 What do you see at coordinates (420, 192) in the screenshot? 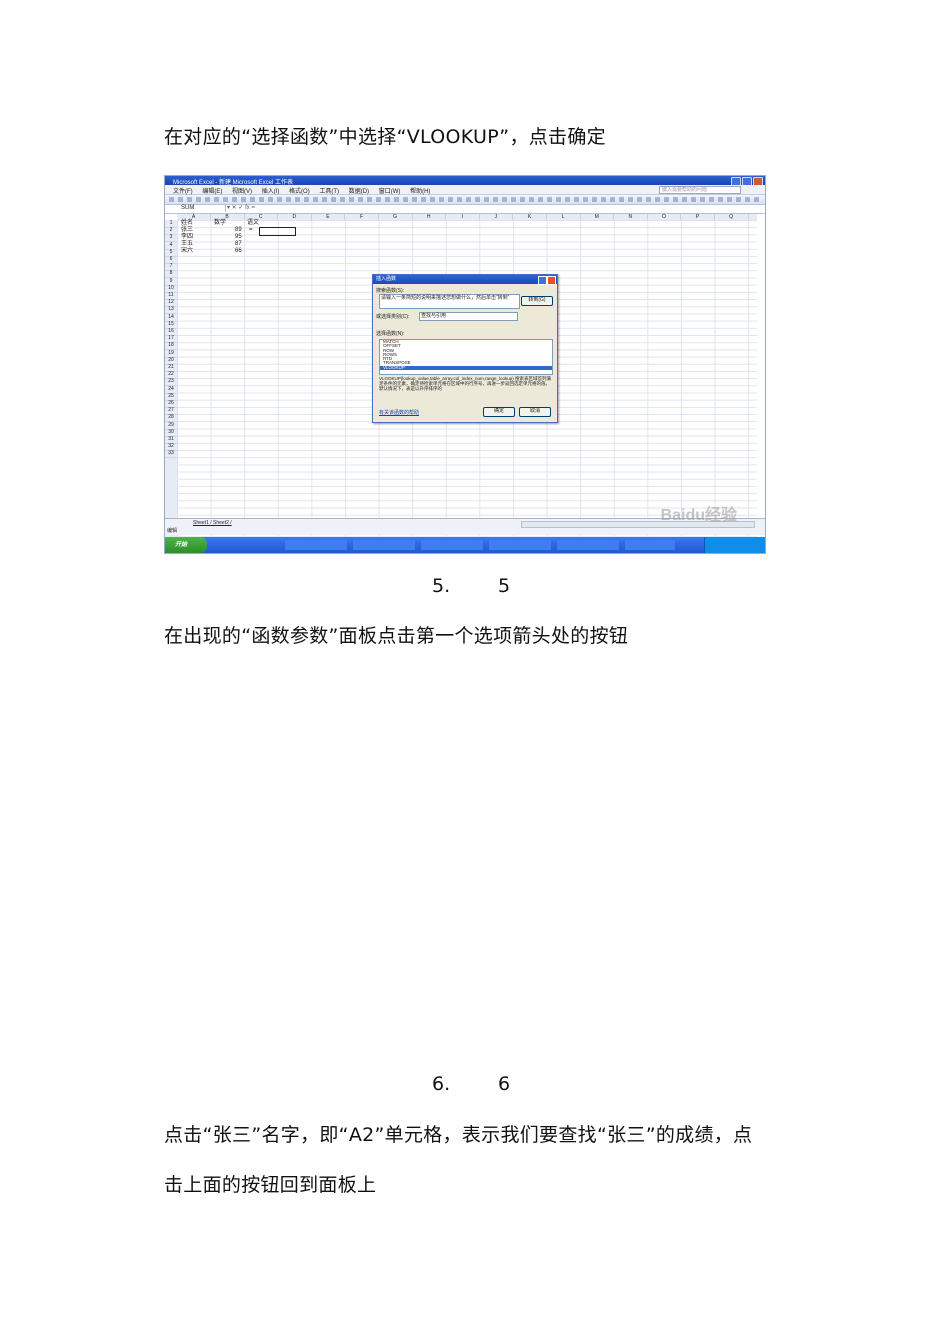
I see `menu-help: 帮助(H)` at bounding box center [420, 192].